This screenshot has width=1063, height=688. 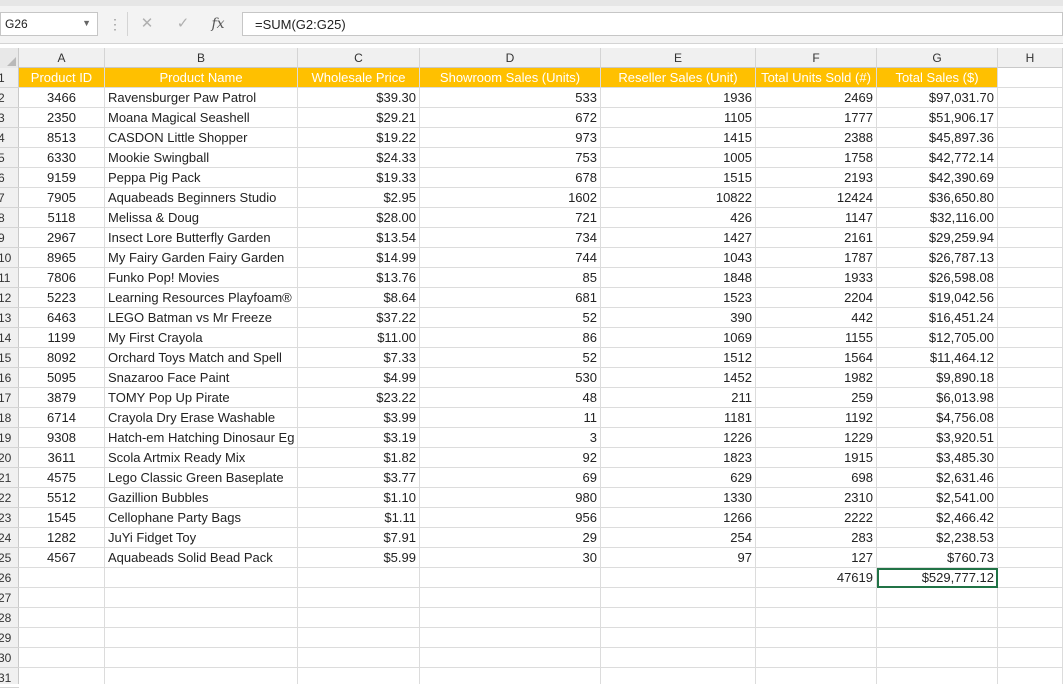 What do you see at coordinates (9, 618) in the screenshot?
I see `row-header-28: 28` at bounding box center [9, 618].